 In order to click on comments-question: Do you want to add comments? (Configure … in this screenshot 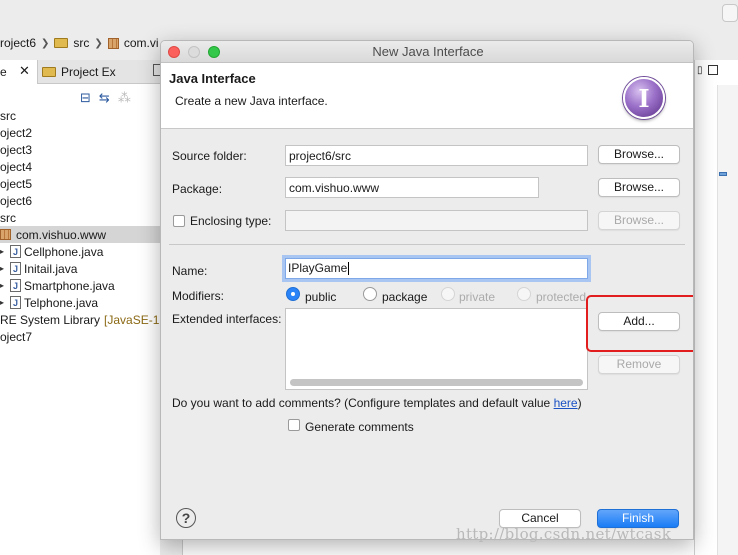, I will do `click(377, 403)`.